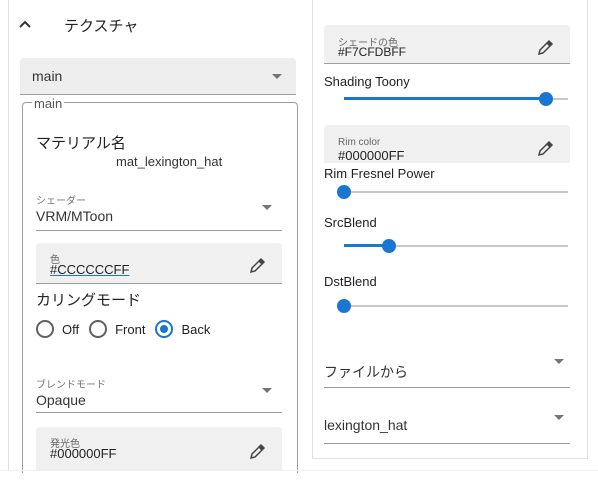  I want to click on file-source-value: ファイルから, so click(366, 372).